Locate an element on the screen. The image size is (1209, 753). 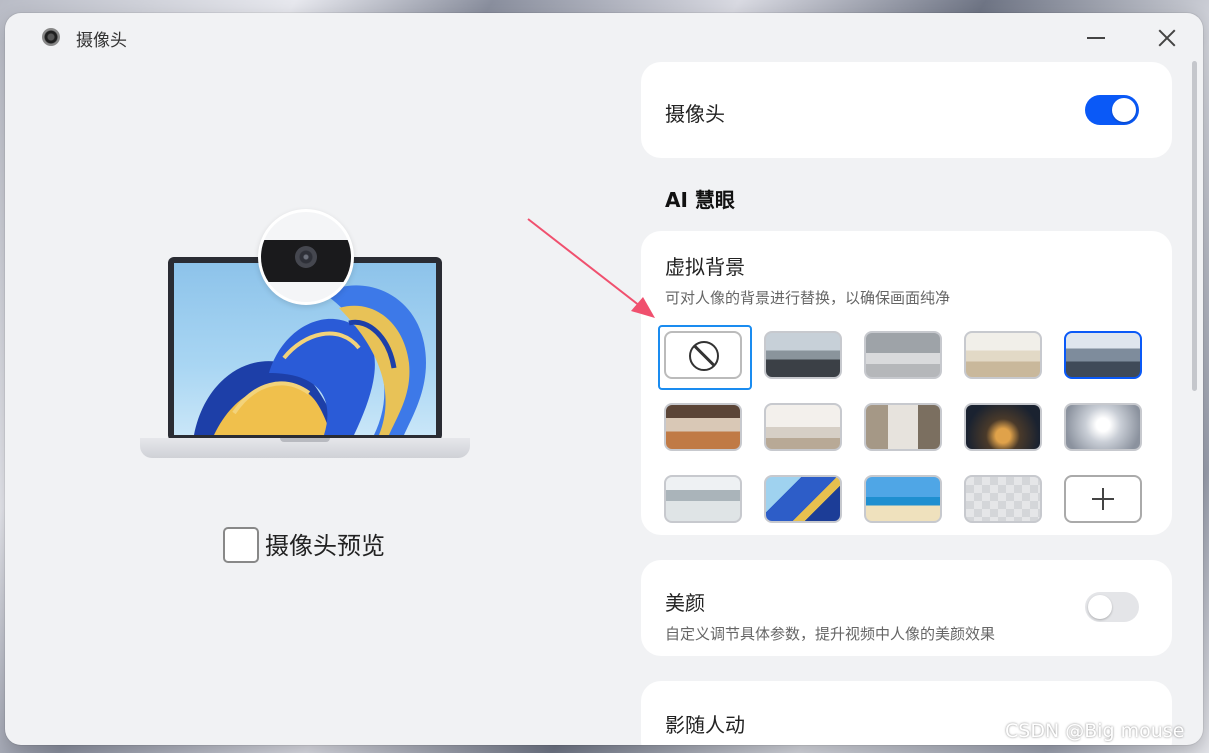
laptop-illustration is located at coordinates (305, 335).